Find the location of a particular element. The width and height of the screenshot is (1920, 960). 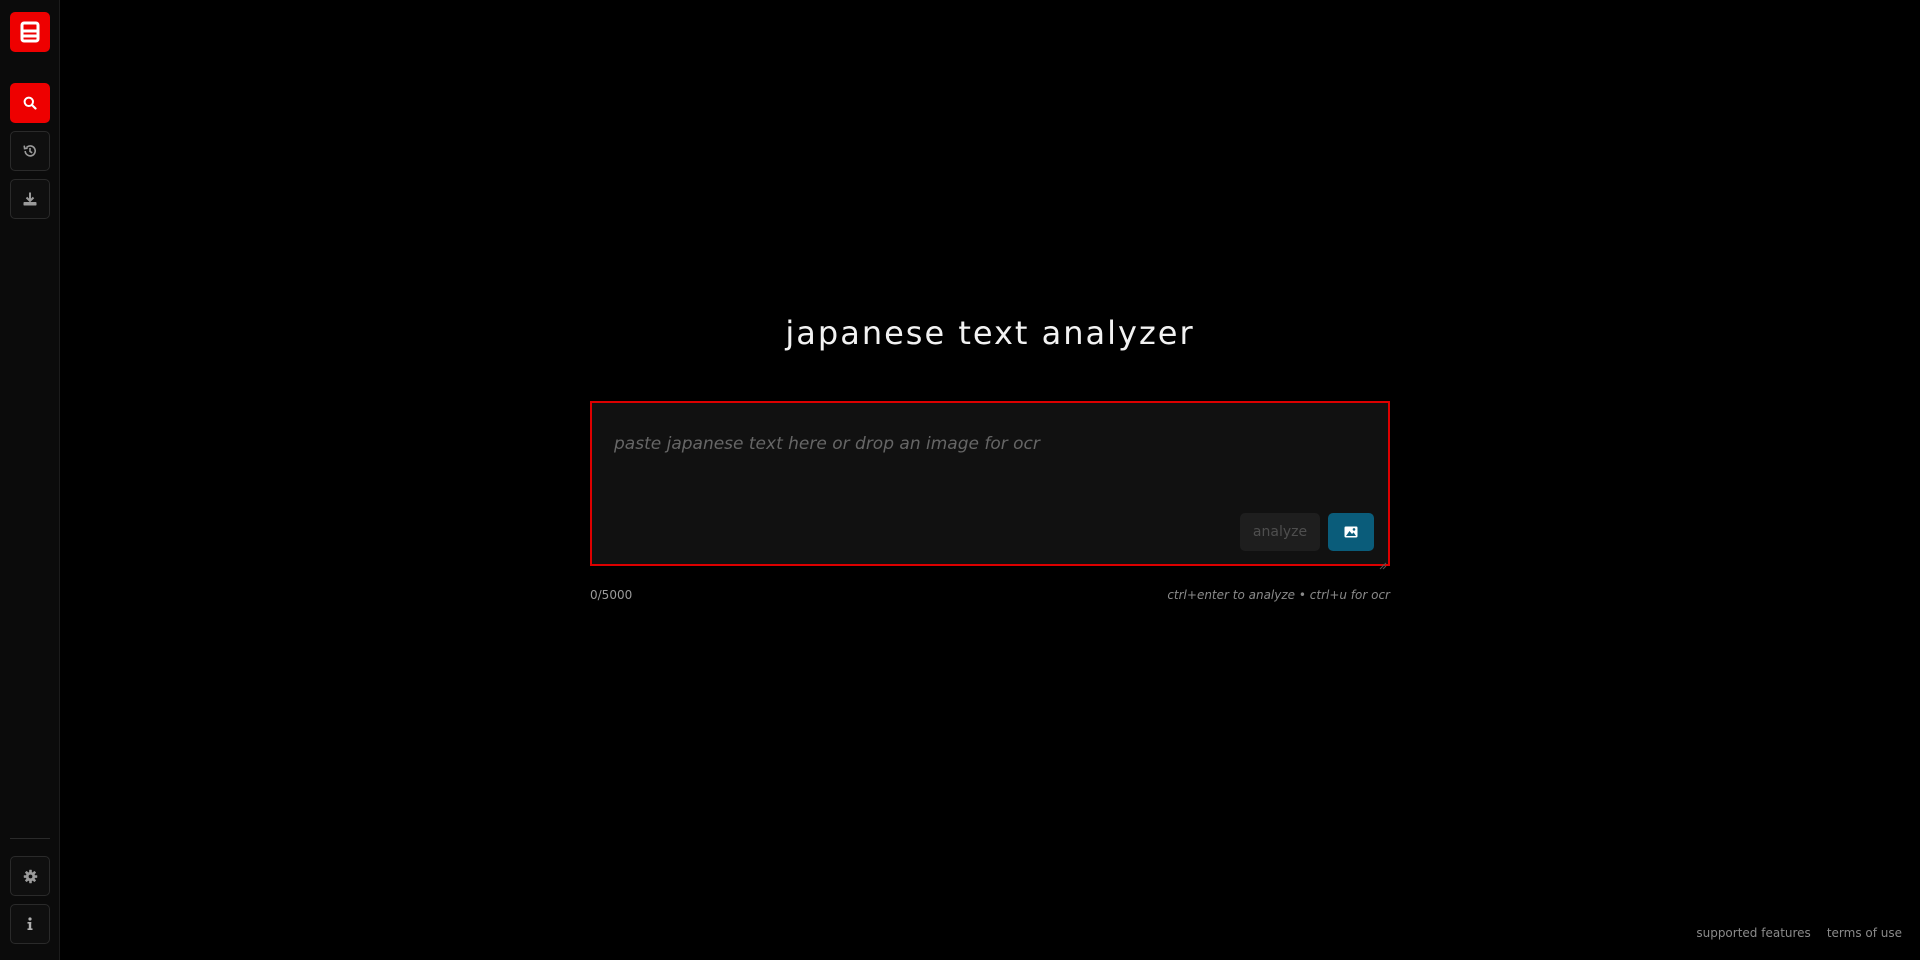

text-input-box: analyze is located at coordinates (990, 485).